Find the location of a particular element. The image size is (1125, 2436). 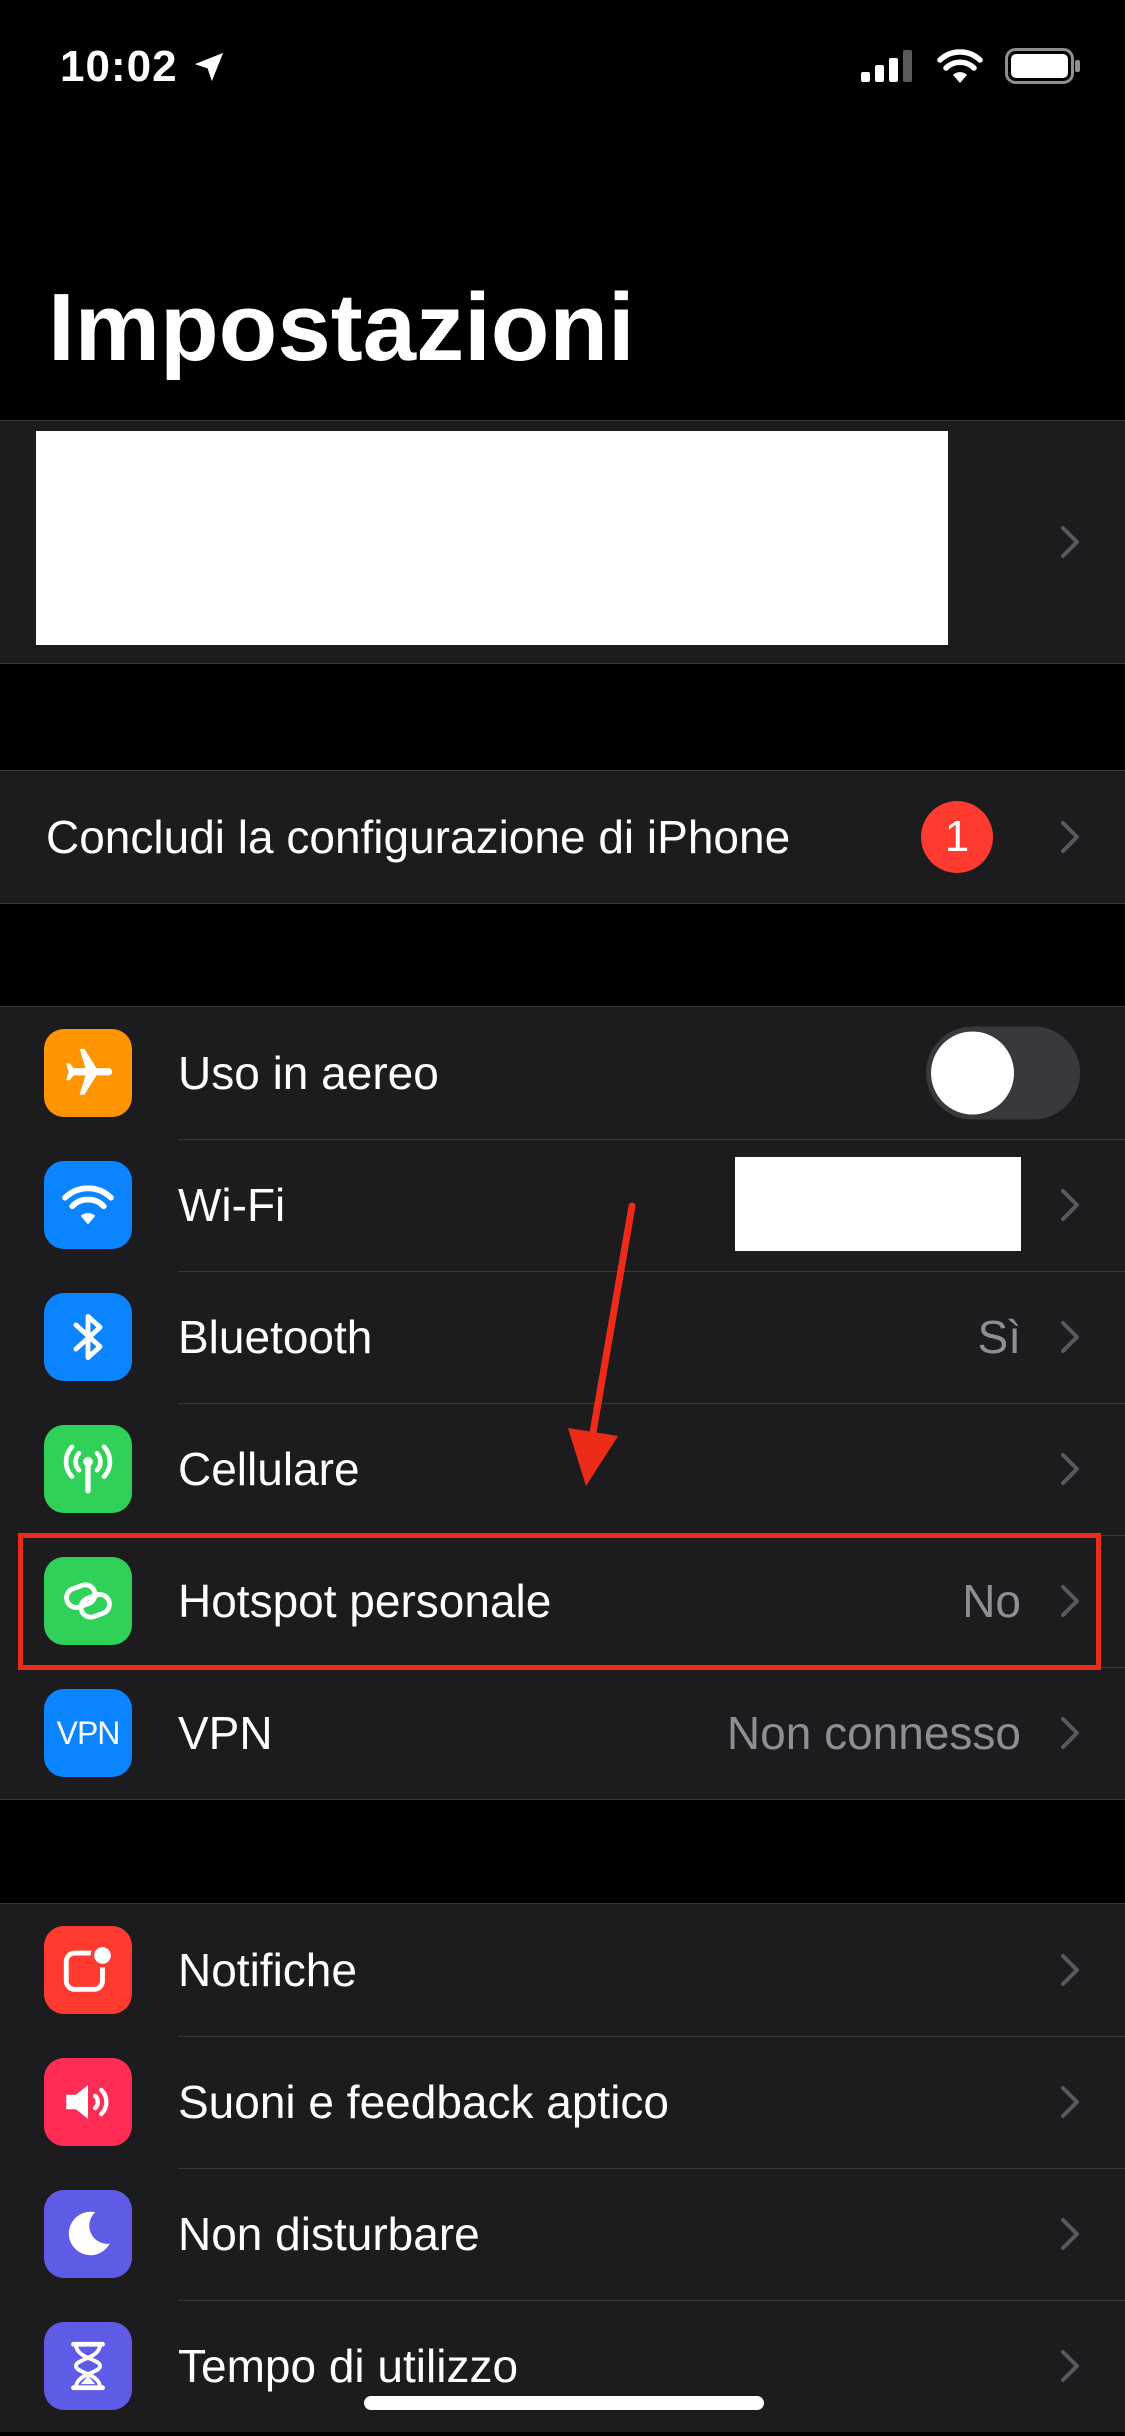

notification-badge: 1 is located at coordinates (957, 837).